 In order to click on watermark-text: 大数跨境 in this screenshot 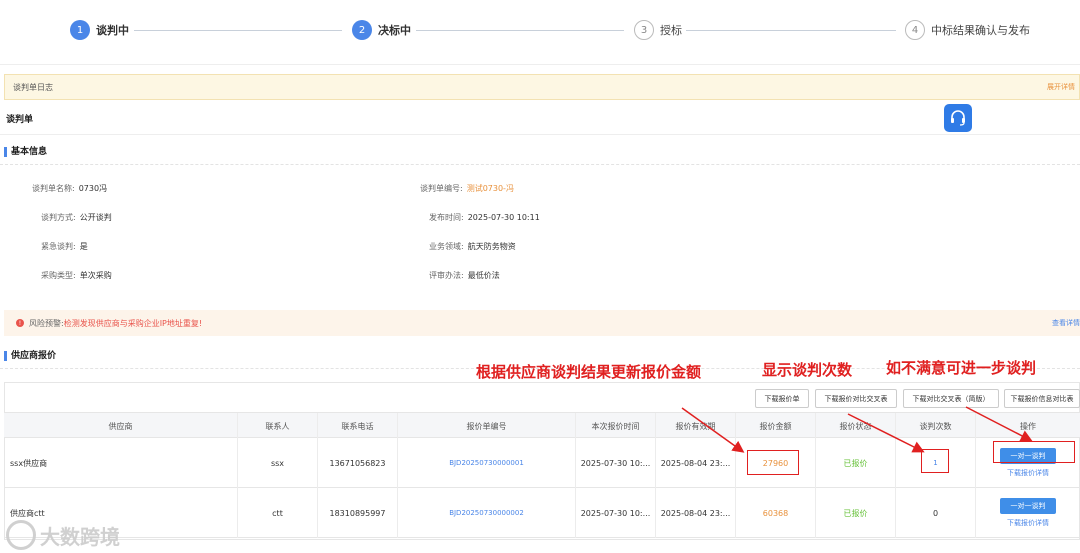, I will do `click(80, 536)`.